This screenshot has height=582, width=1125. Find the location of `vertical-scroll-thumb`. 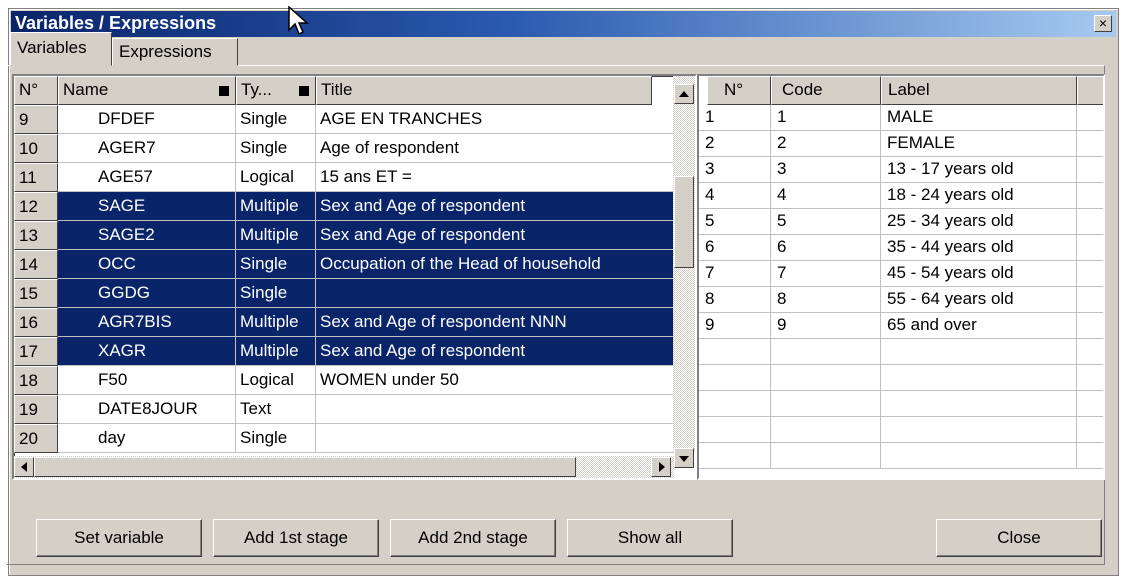

vertical-scroll-thumb is located at coordinates (684, 222).